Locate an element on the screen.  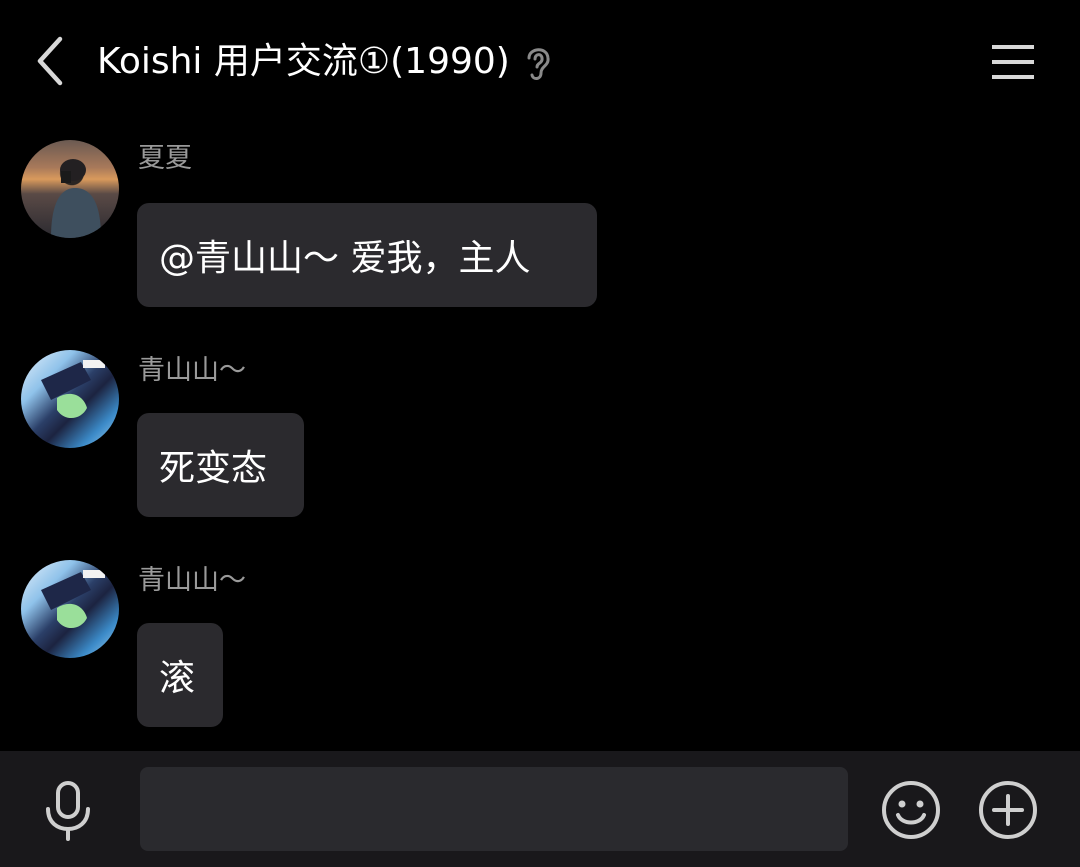
message-bubble: 滚 is located at coordinates (180, 675).